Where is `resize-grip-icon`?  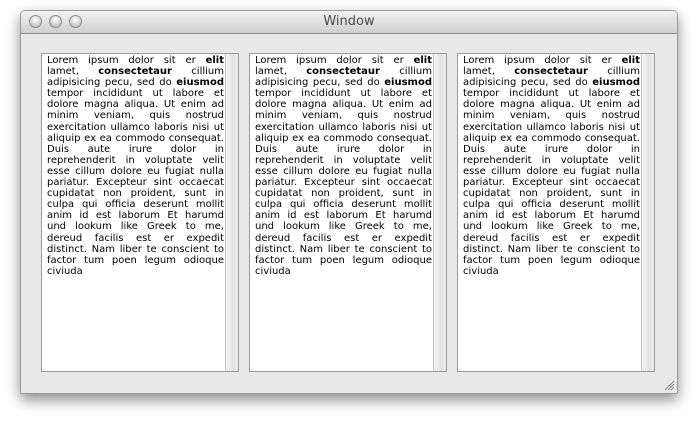 resize-grip-icon is located at coordinates (669, 385).